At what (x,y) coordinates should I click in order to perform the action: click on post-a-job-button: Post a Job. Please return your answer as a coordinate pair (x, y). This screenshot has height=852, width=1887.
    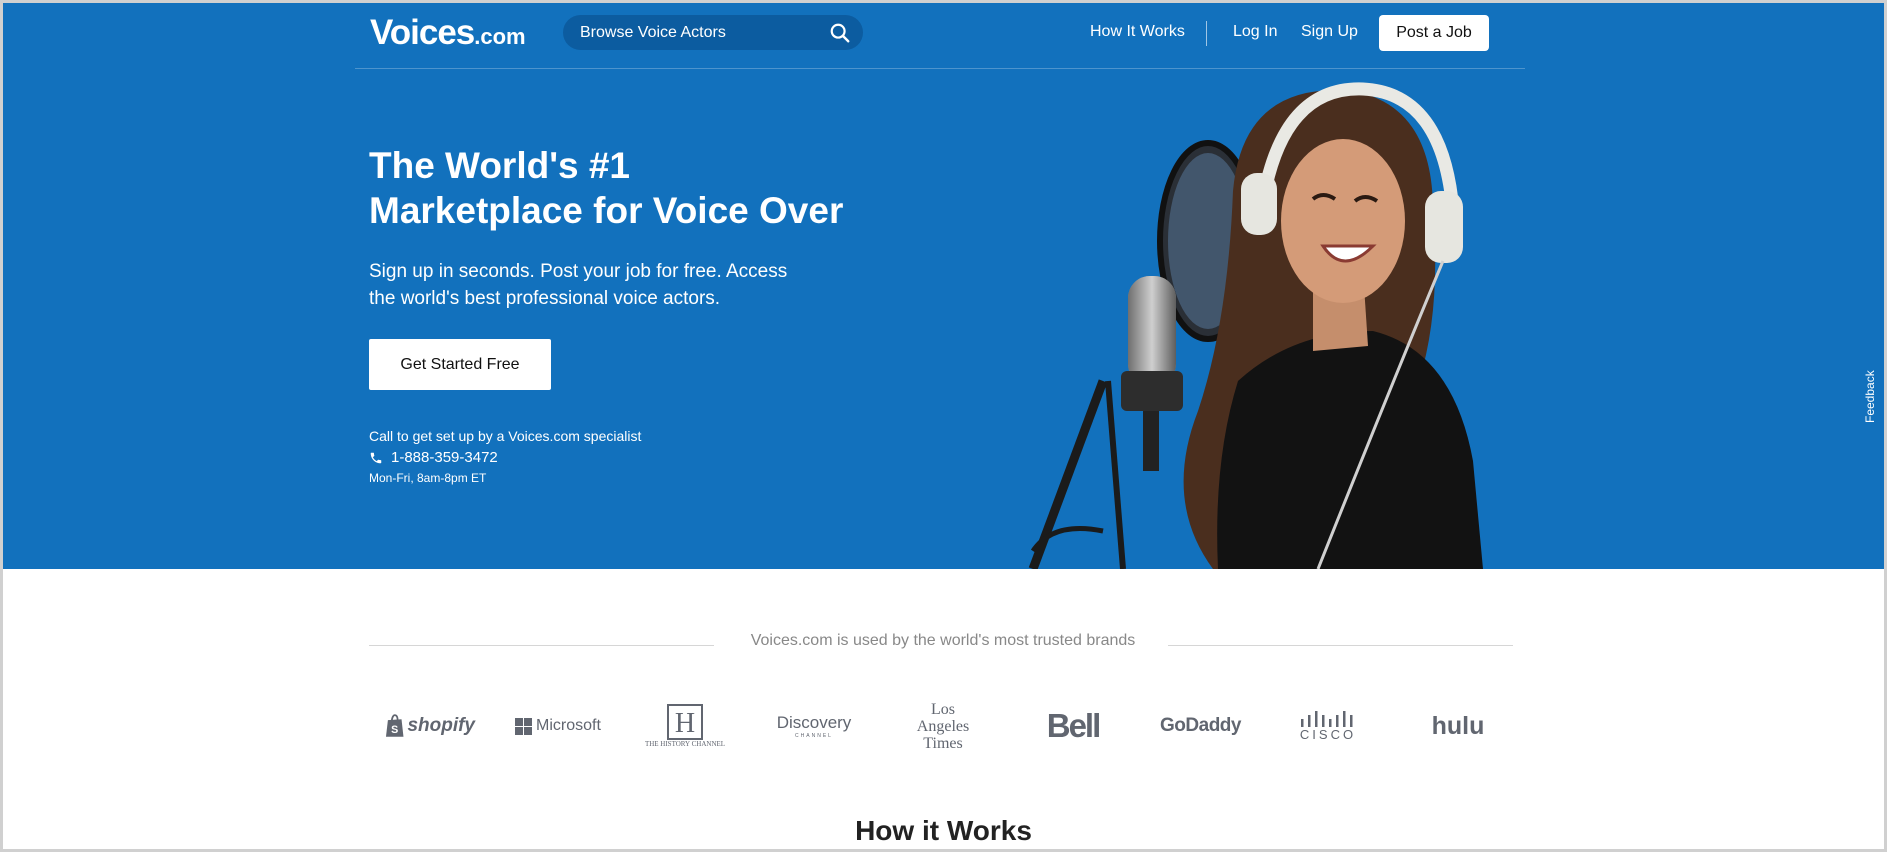
    Looking at the image, I should click on (1434, 33).